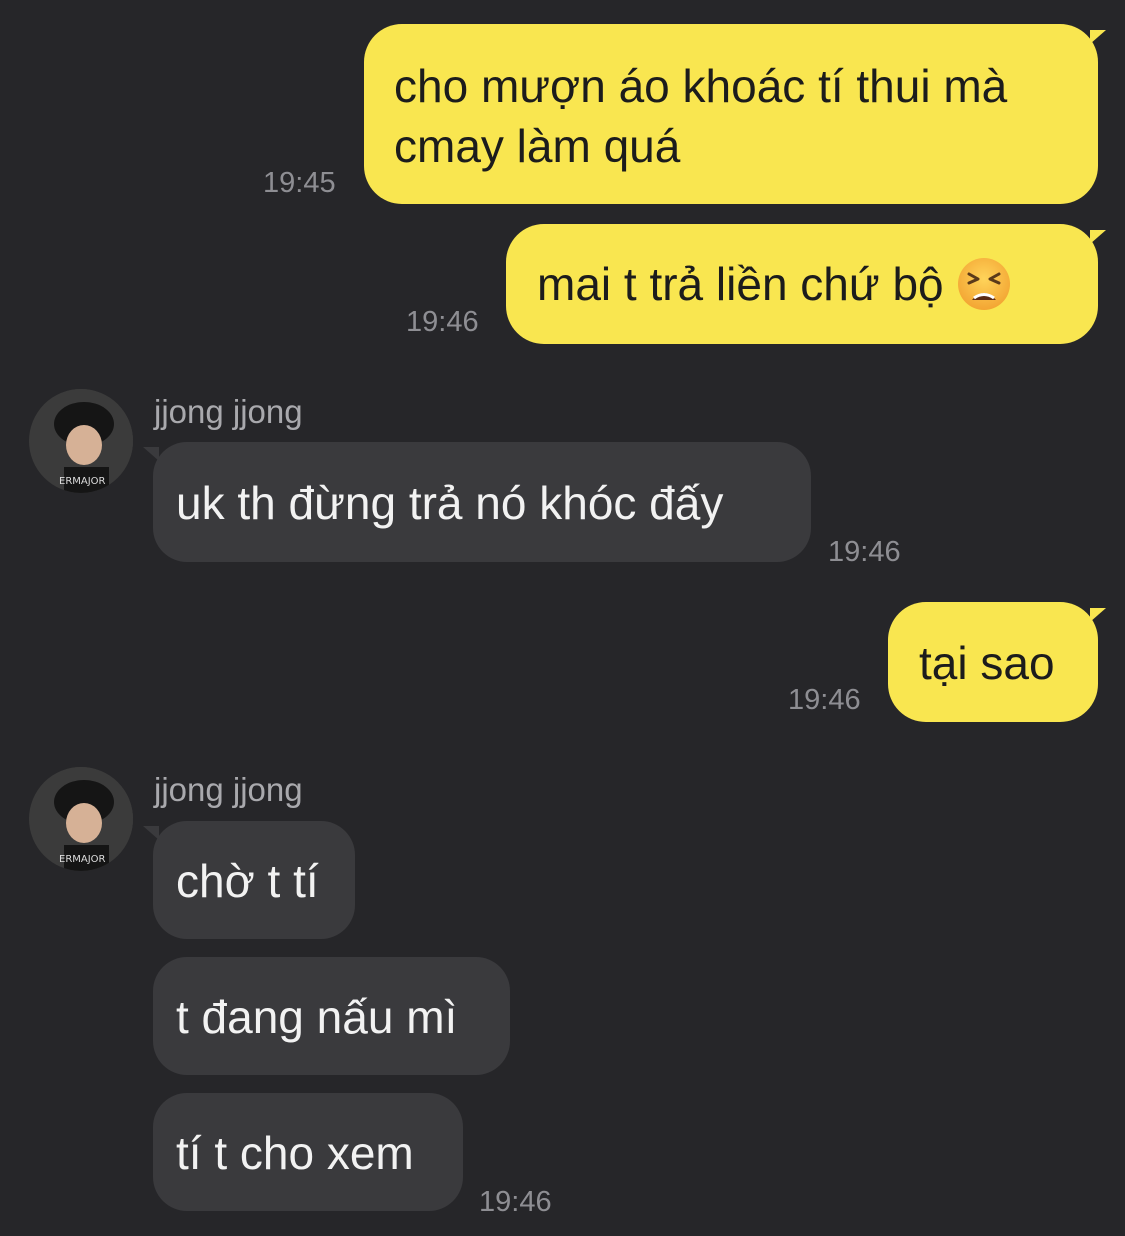  Describe the element at coordinates (299, 183) in the screenshot. I see `message-timestamp: 19:45` at that location.